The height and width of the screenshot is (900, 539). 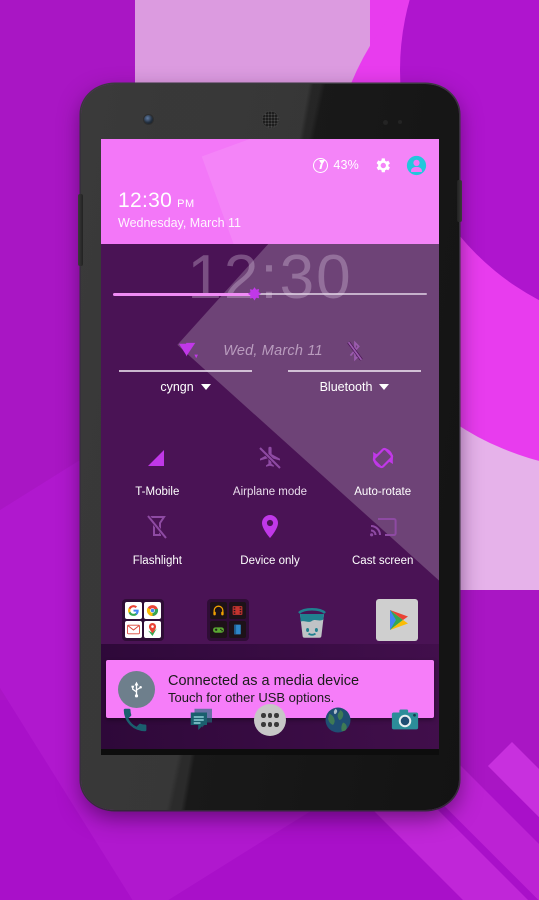 What do you see at coordinates (385, 122) in the screenshot?
I see `proximity-sensor-icon` at bounding box center [385, 122].